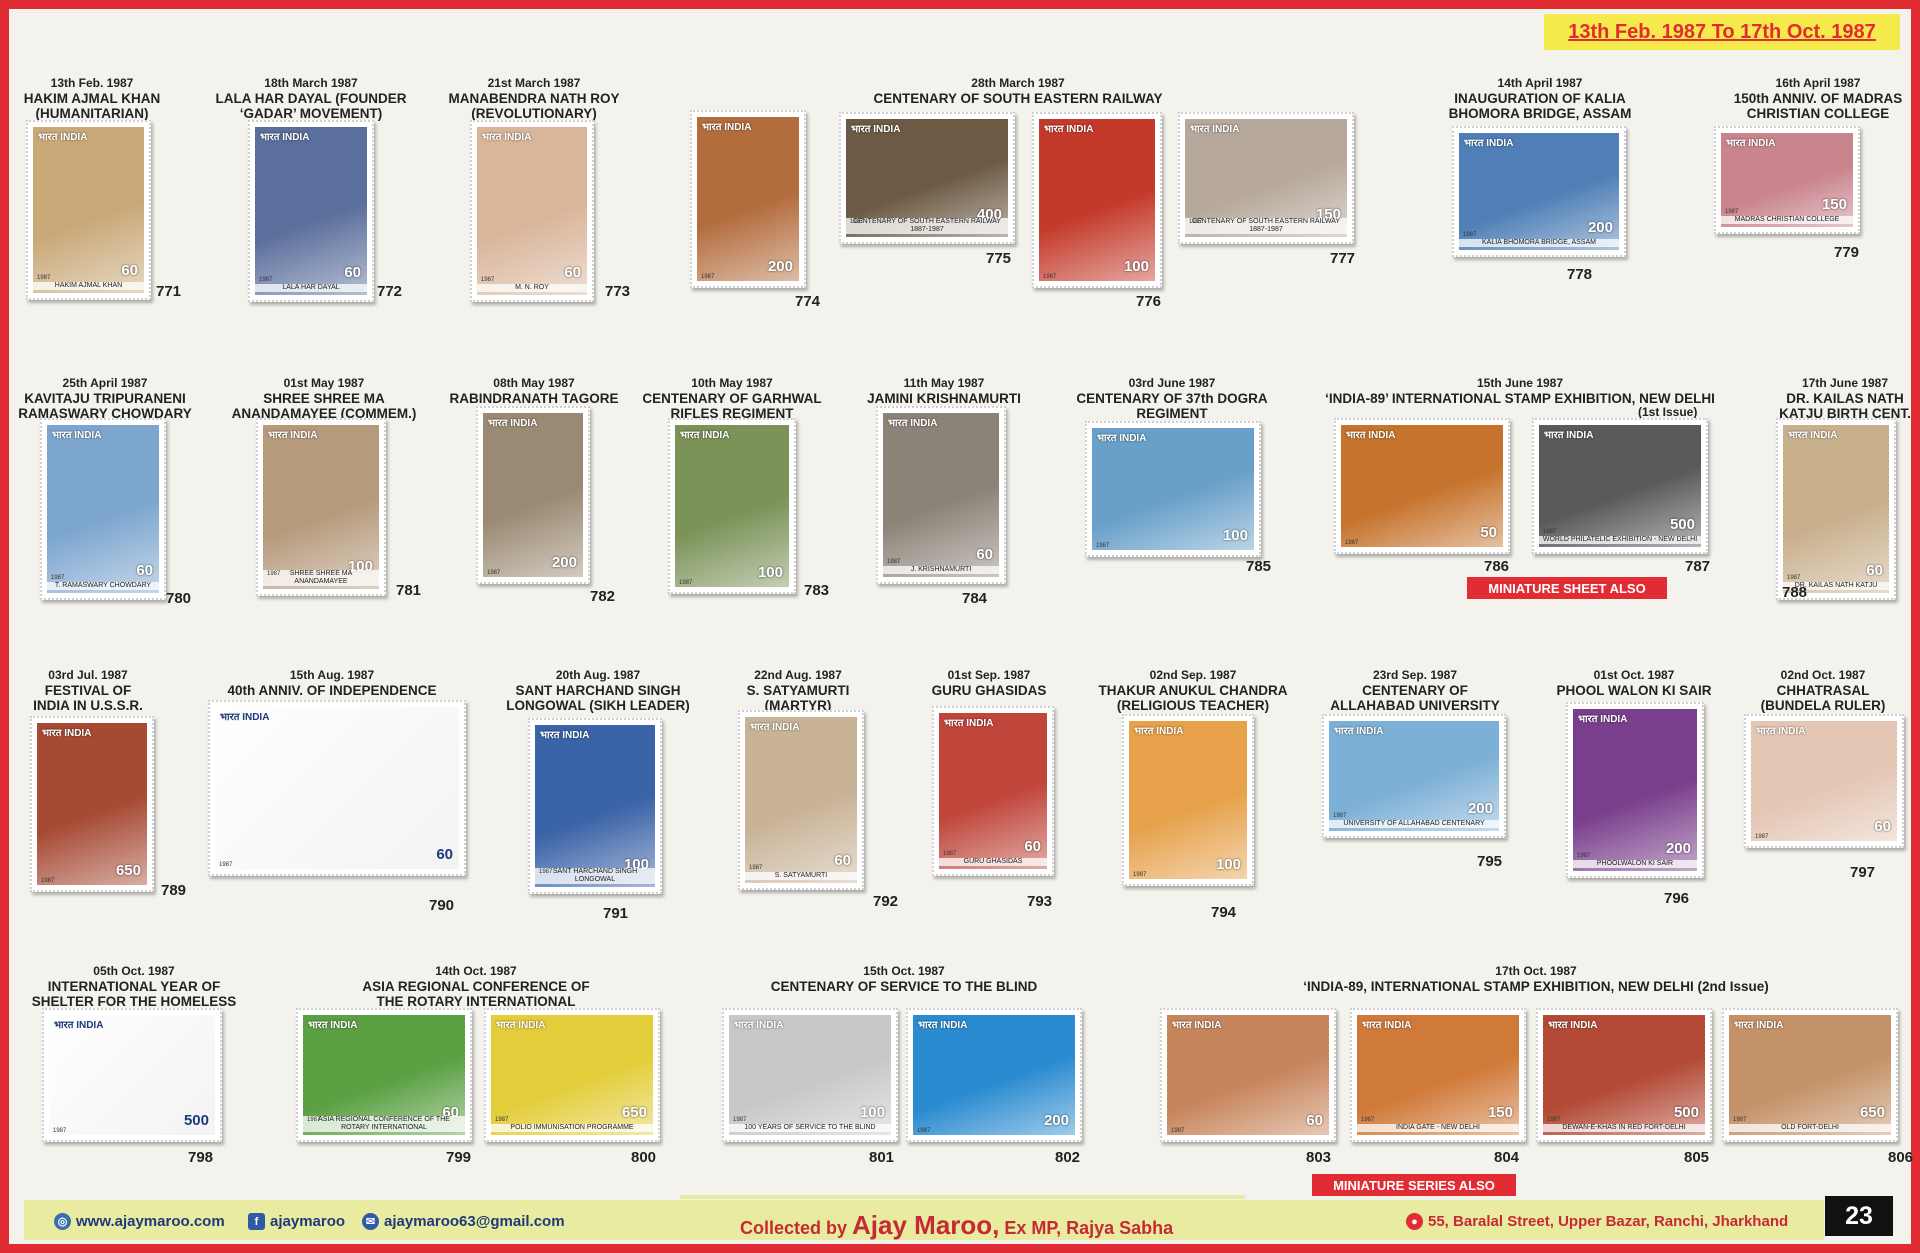 This screenshot has width=1920, height=1253. What do you see at coordinates (390, 291) in the screenshot?
I see `stamp-catalogue-number: 772` at bounding box center [390, 291].